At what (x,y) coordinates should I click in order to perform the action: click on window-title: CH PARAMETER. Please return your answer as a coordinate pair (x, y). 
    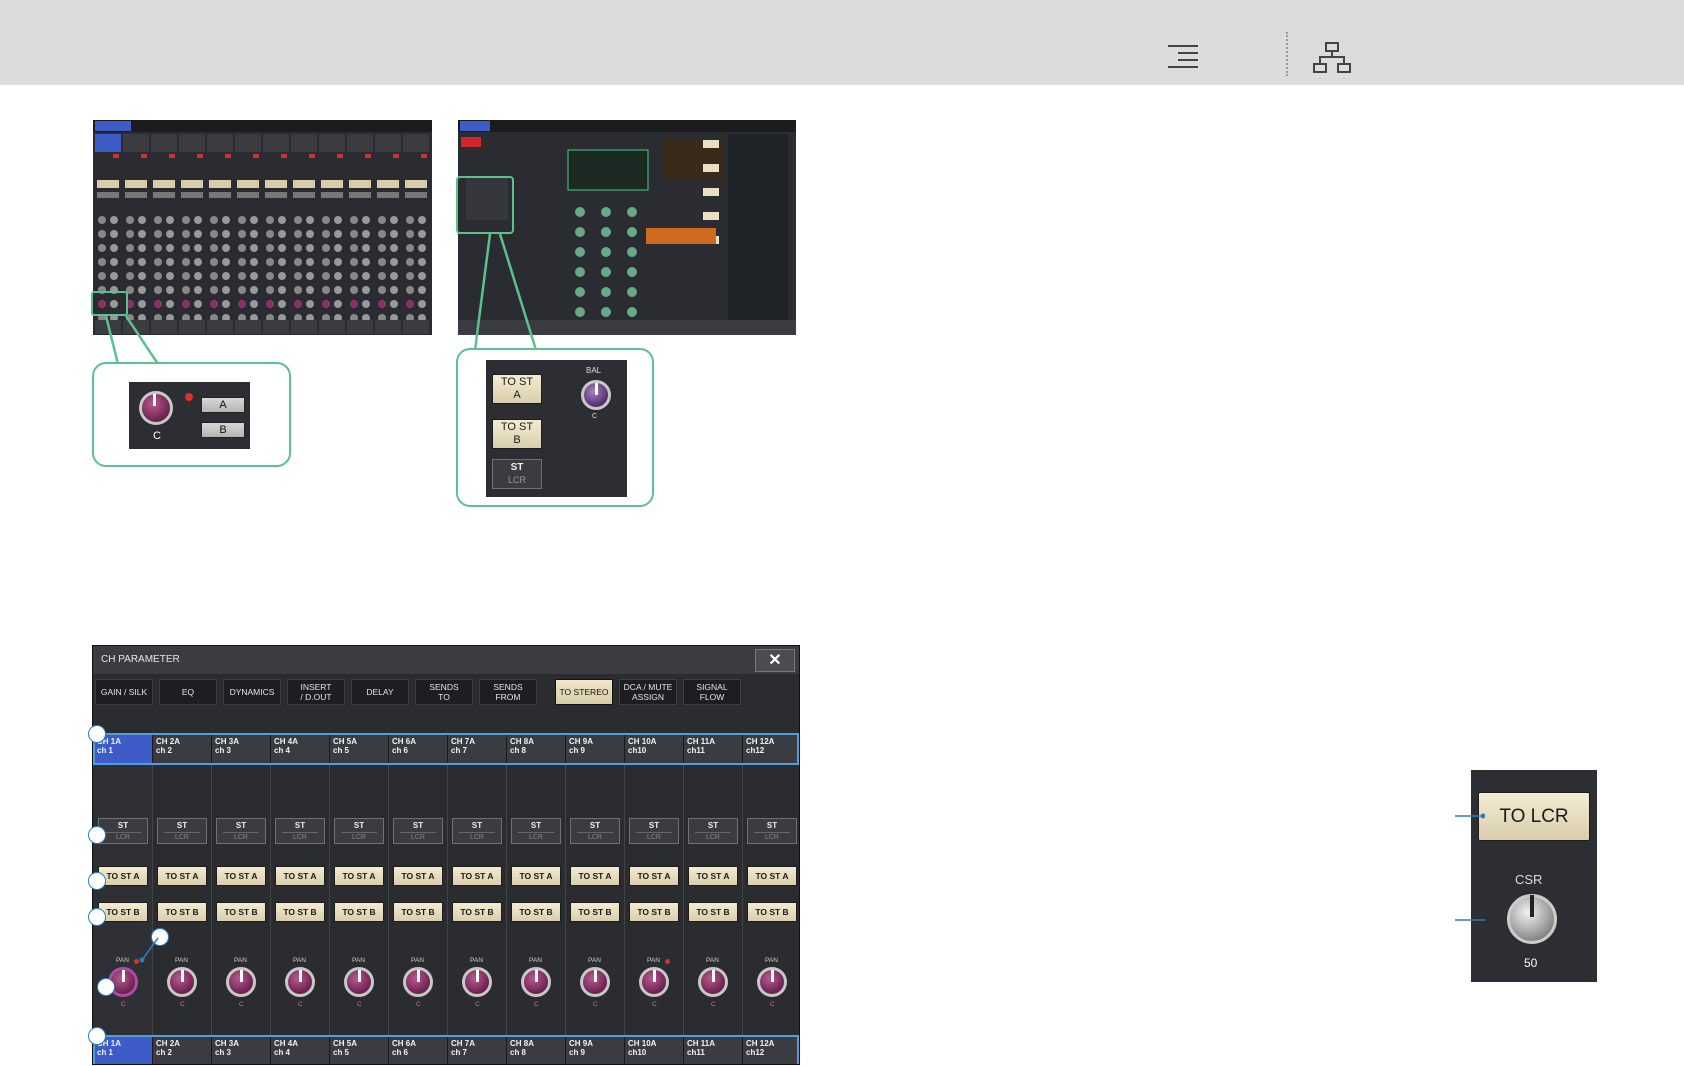
    Looking at the image, I should click on (140, 659).